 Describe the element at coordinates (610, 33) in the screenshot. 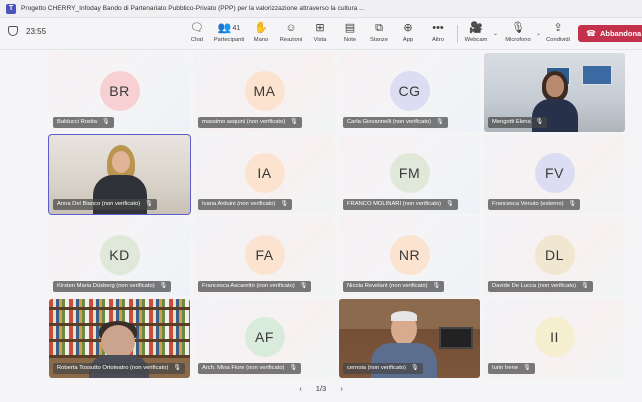

I see `leave-button: ☎ Abbandona` at that location.